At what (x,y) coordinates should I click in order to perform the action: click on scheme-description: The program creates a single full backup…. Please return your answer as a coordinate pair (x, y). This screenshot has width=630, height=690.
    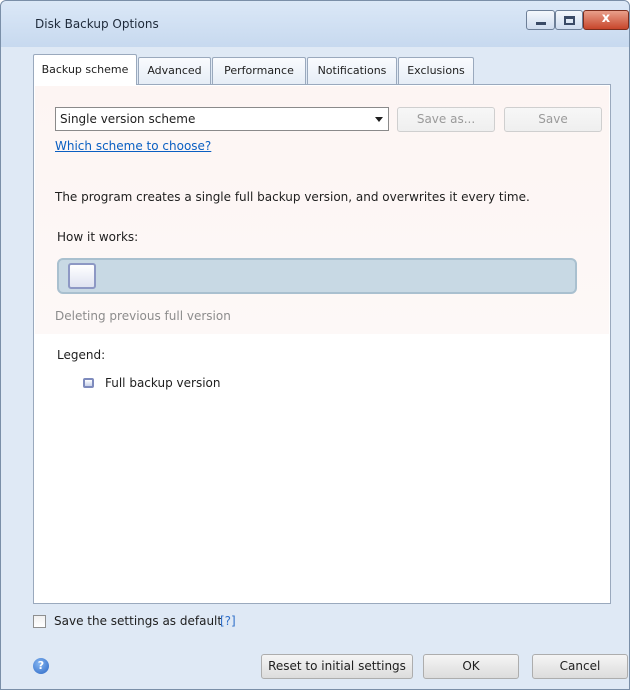
    Looking at the image, I should click on (292, 197).